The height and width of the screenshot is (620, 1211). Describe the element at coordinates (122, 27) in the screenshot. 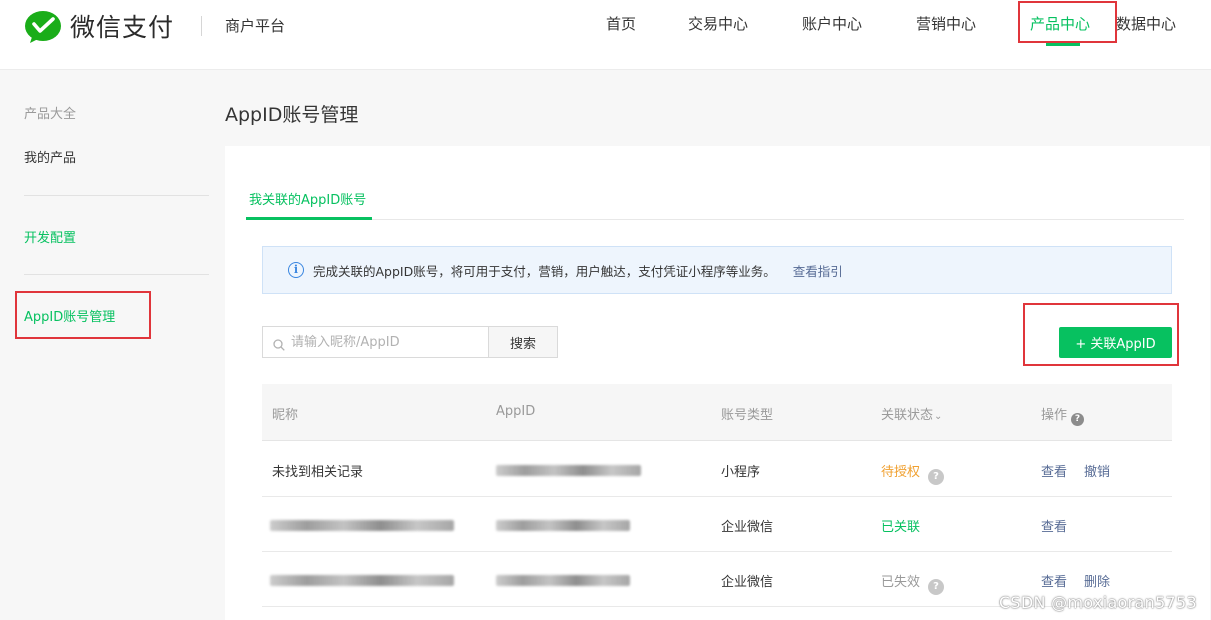

I see `brand-name: 微信支付` at that location.